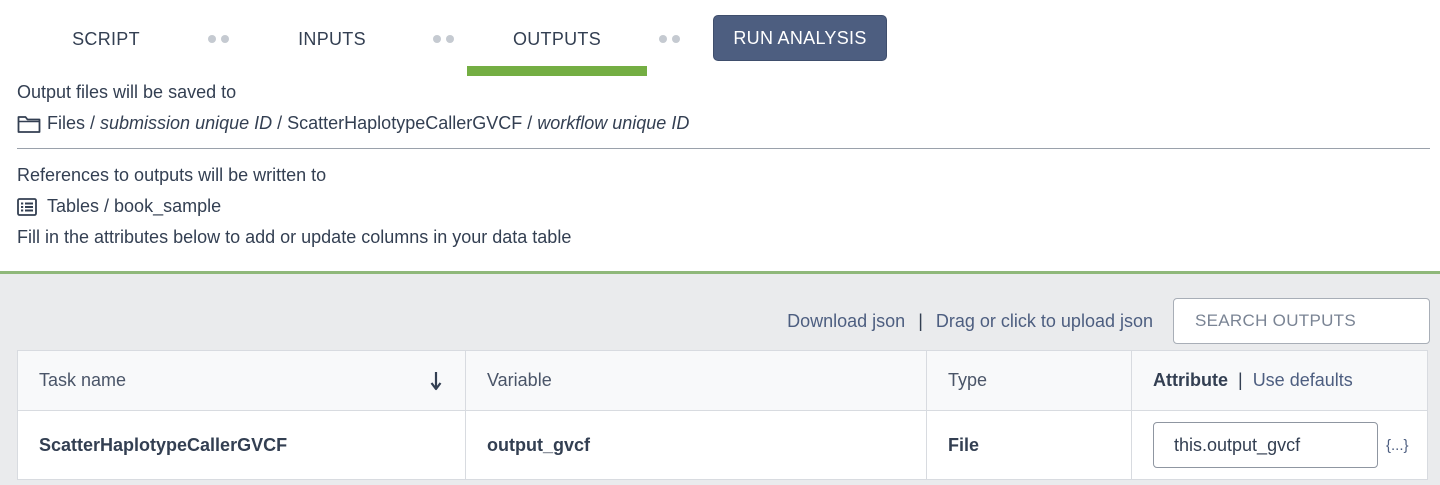 This screenshot has height=485, width=1440. I want to click on references-intro-text: References to outputs will be written to, so click(172, 175).